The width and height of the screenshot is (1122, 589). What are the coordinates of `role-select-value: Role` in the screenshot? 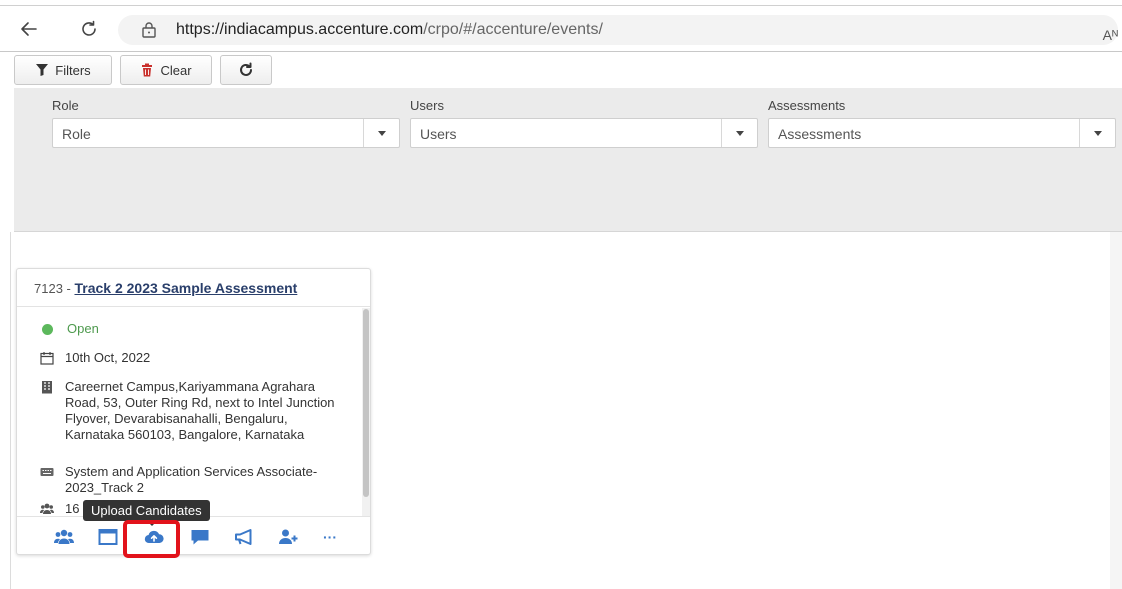 It's located at (76, 134).